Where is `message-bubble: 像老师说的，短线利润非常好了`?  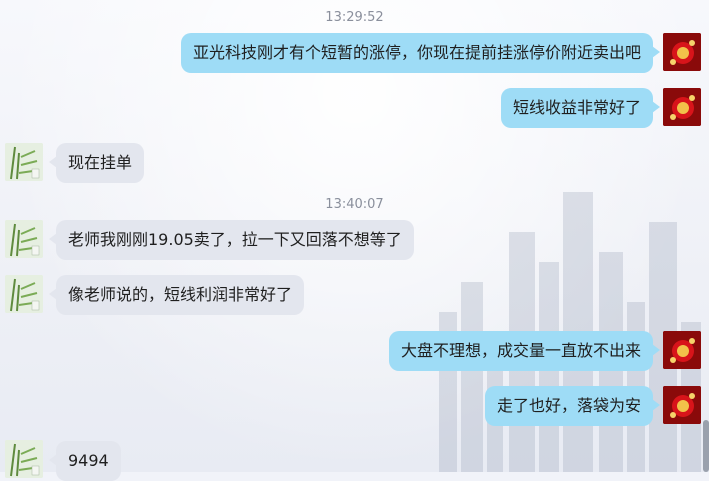 message-bubble: 像老师说的，短线利润非常好了 is located at coordinates (176, 295).